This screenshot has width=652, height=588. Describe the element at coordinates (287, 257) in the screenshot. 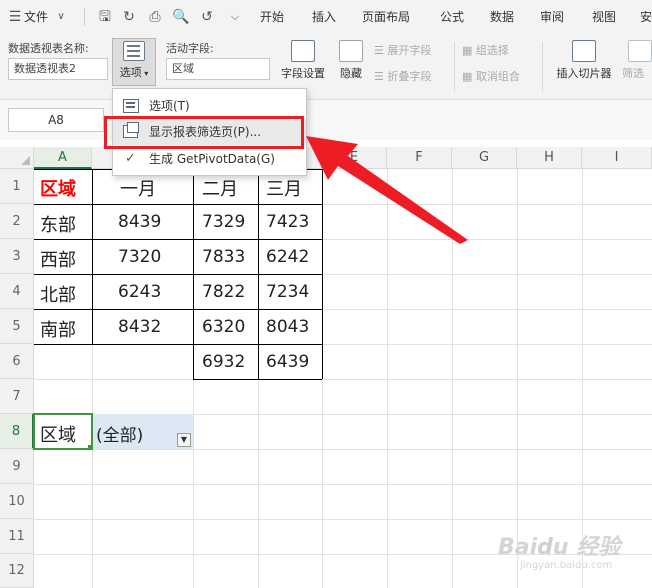

I see `cell-d3: 6242` at that location.